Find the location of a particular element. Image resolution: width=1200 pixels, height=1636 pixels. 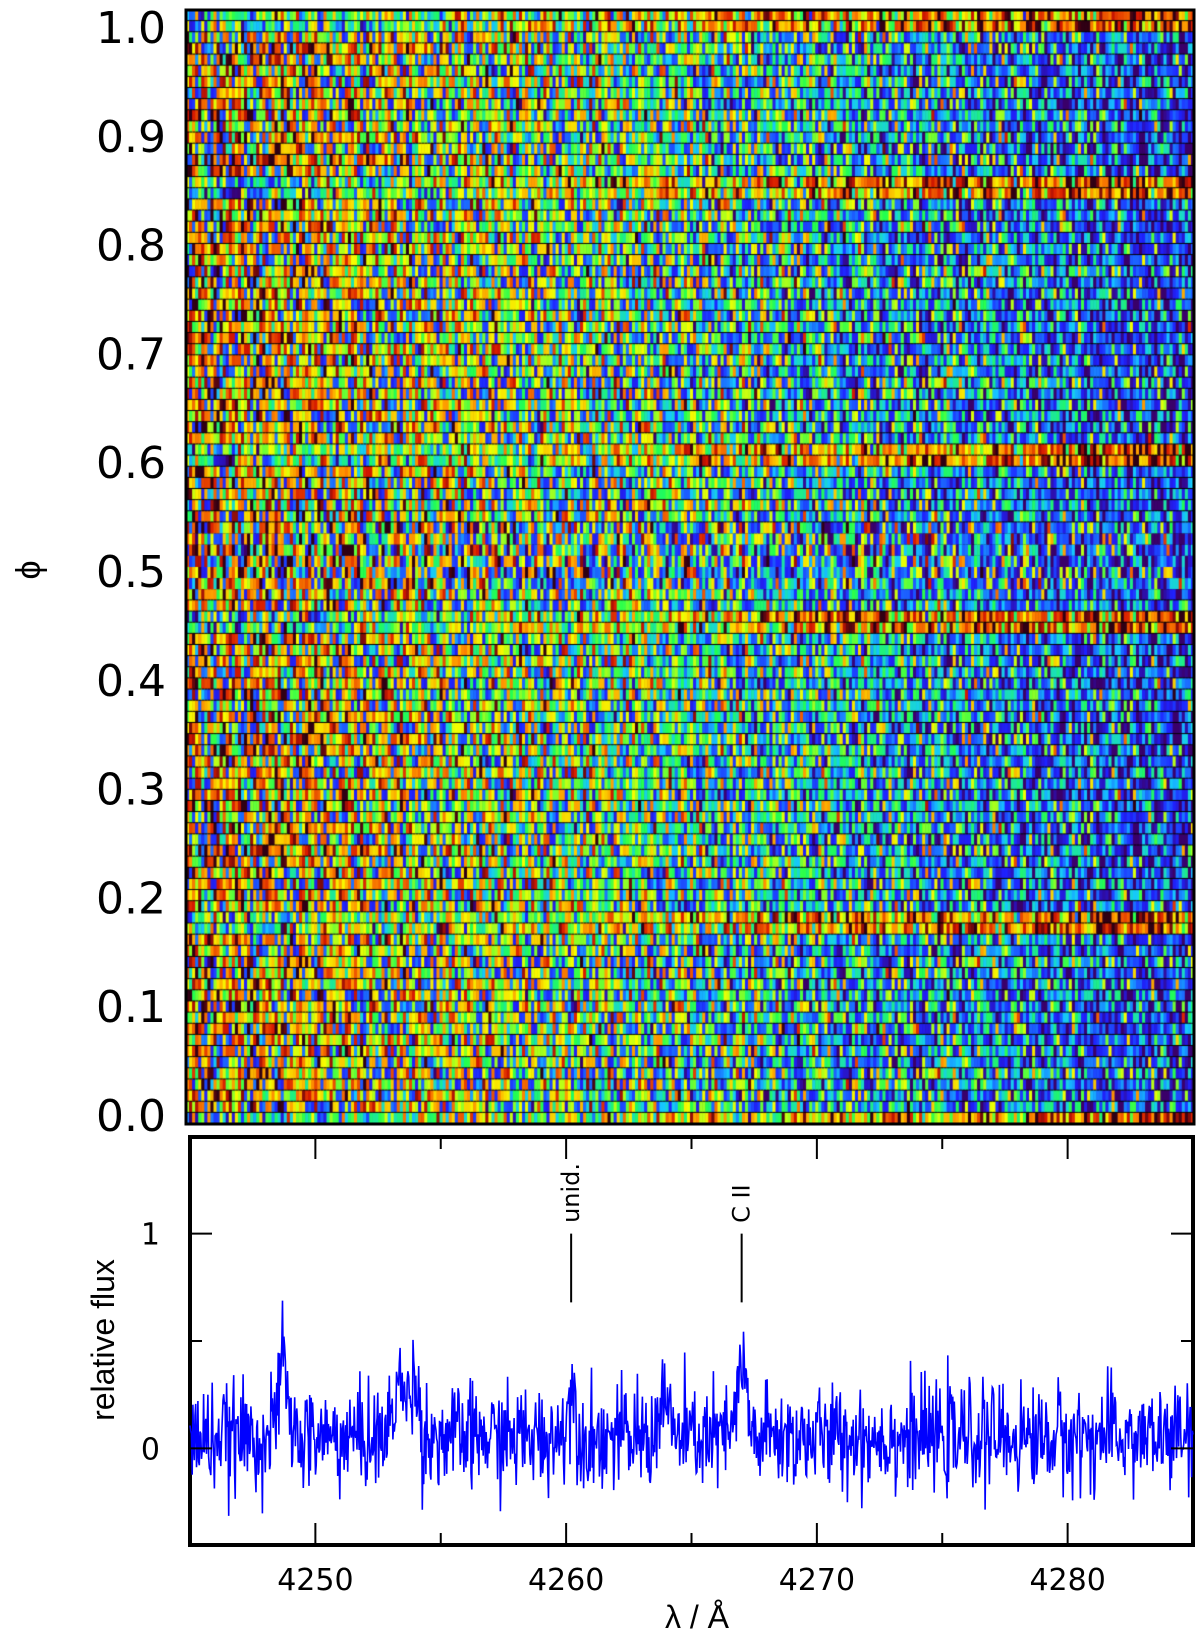

spectrum-x-tick-label: 4260 is located at coordinates (566, 1580).